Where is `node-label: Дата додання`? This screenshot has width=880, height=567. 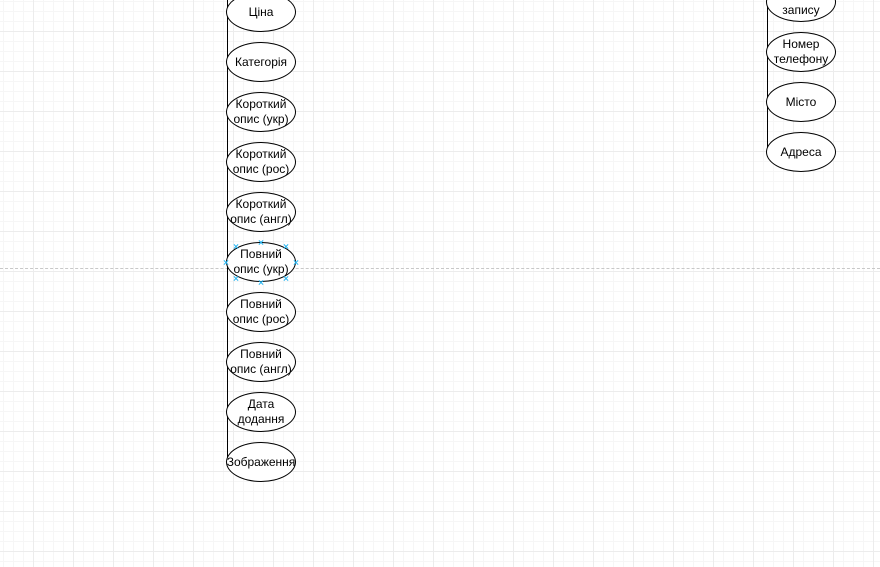
node-label: Дата додання is located at coordinates (261, 411).